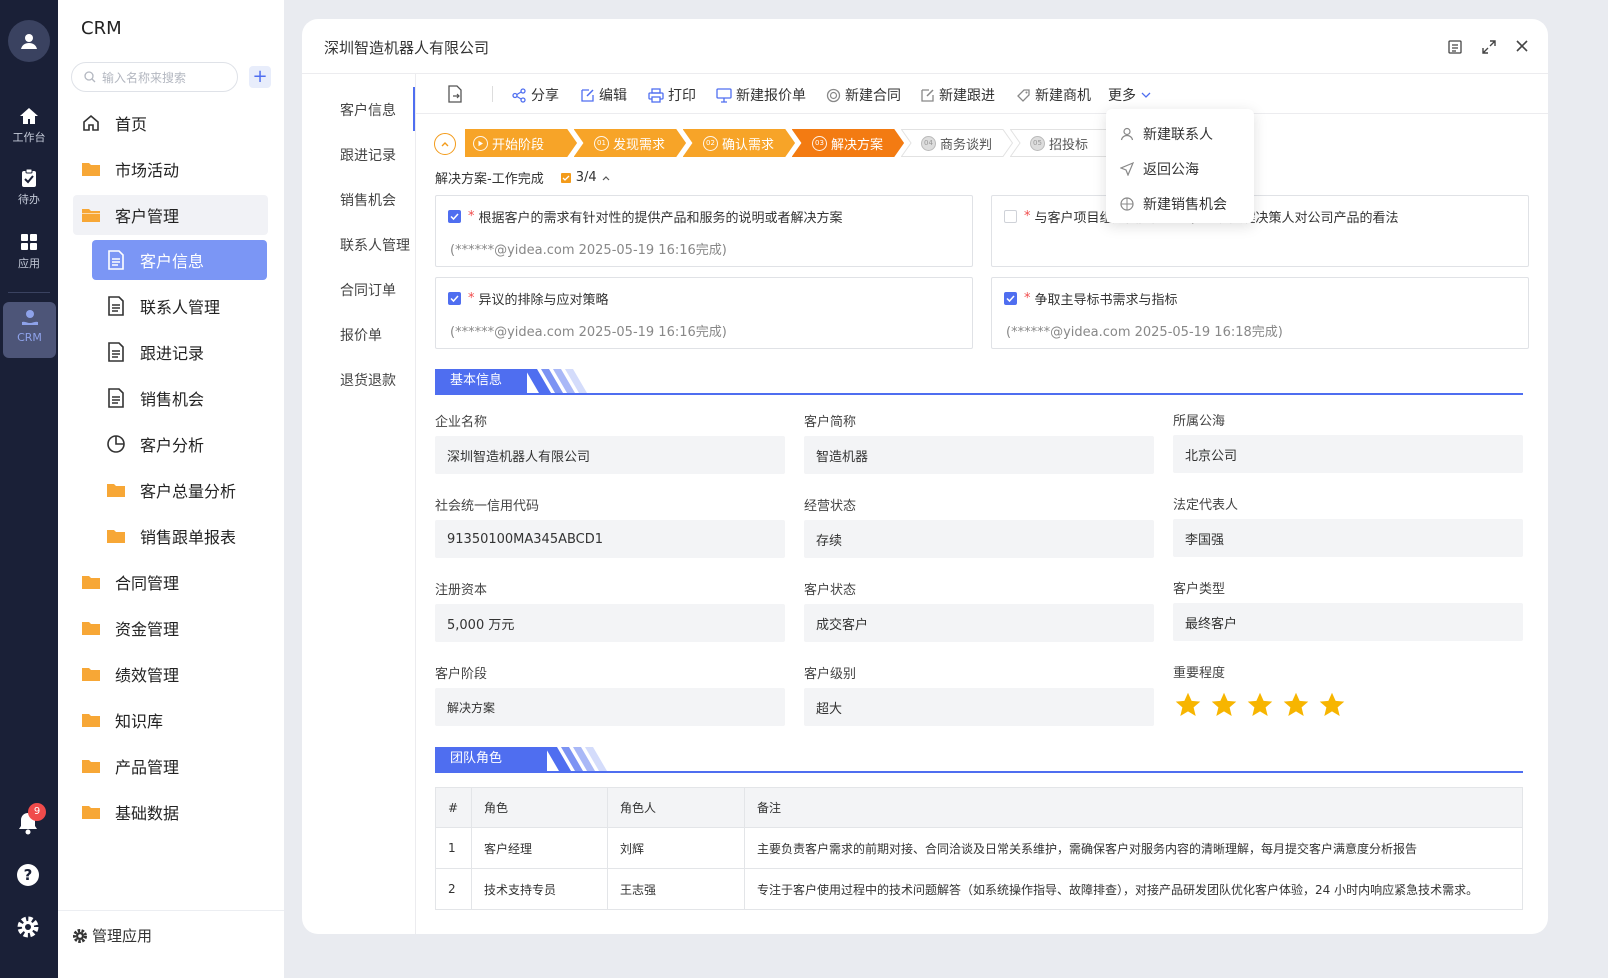 The height and width of the screenshot is (978, 1608). What do you see at coordinates (672, 95) in the screenshot?
I see `print-button: 打印` at bounding box center [672, 95].